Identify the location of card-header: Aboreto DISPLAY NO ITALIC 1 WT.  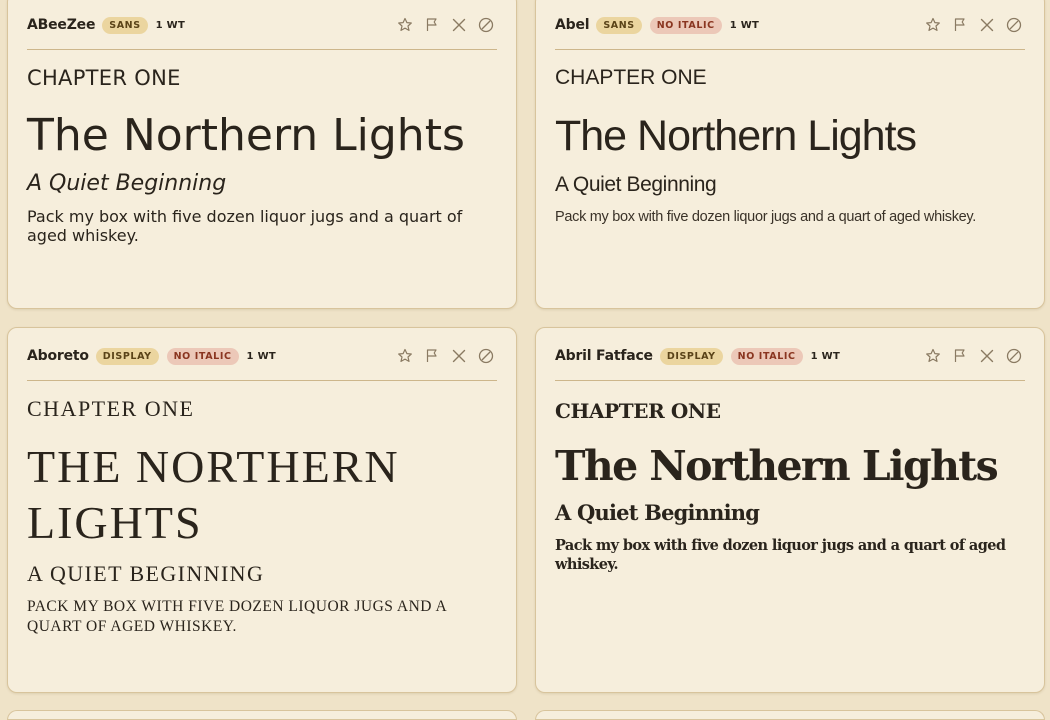
(262, 356).